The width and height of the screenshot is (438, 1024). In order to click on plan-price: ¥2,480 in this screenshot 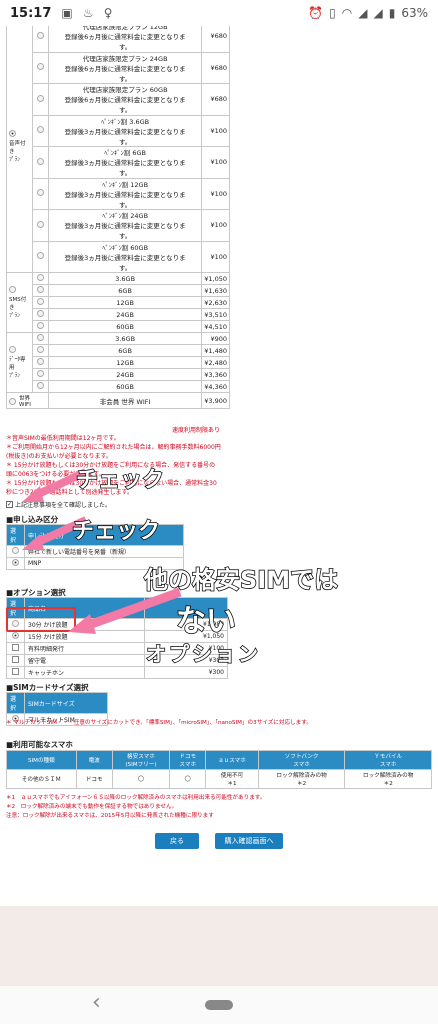, I will do `click(215, 362)`.